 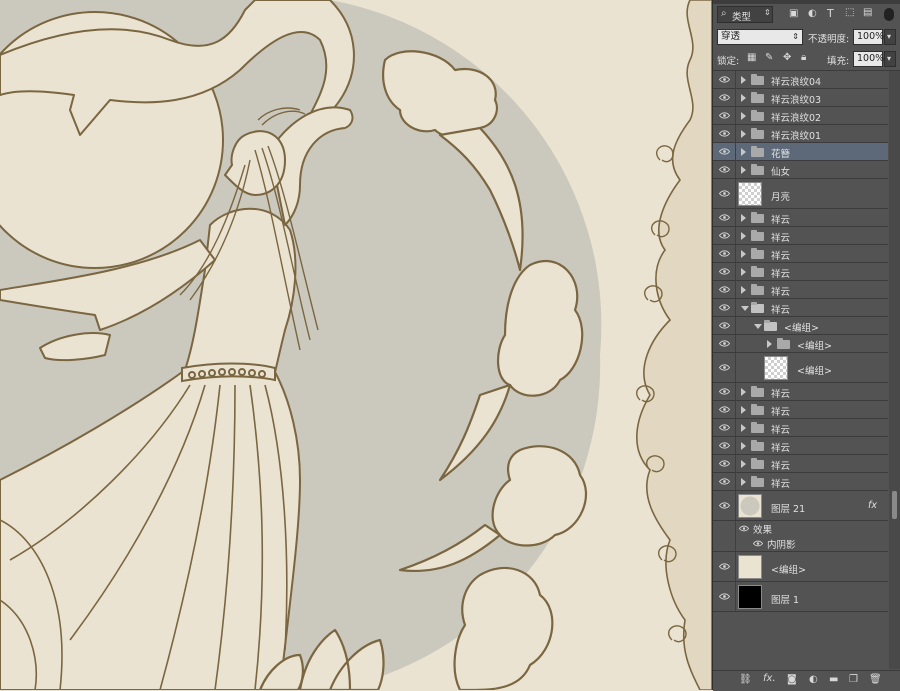 I want to click on fill-input: 100%, so click(x=868, y=59).